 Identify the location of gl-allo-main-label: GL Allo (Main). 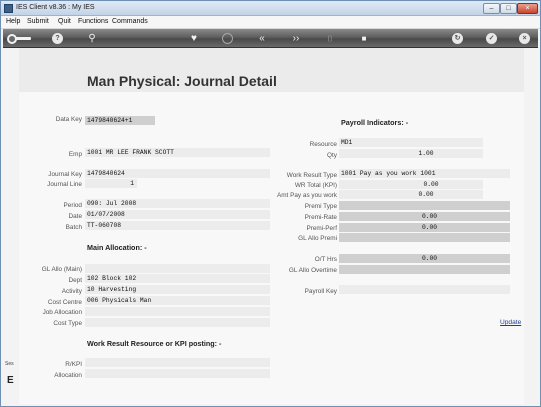
(61, 269).